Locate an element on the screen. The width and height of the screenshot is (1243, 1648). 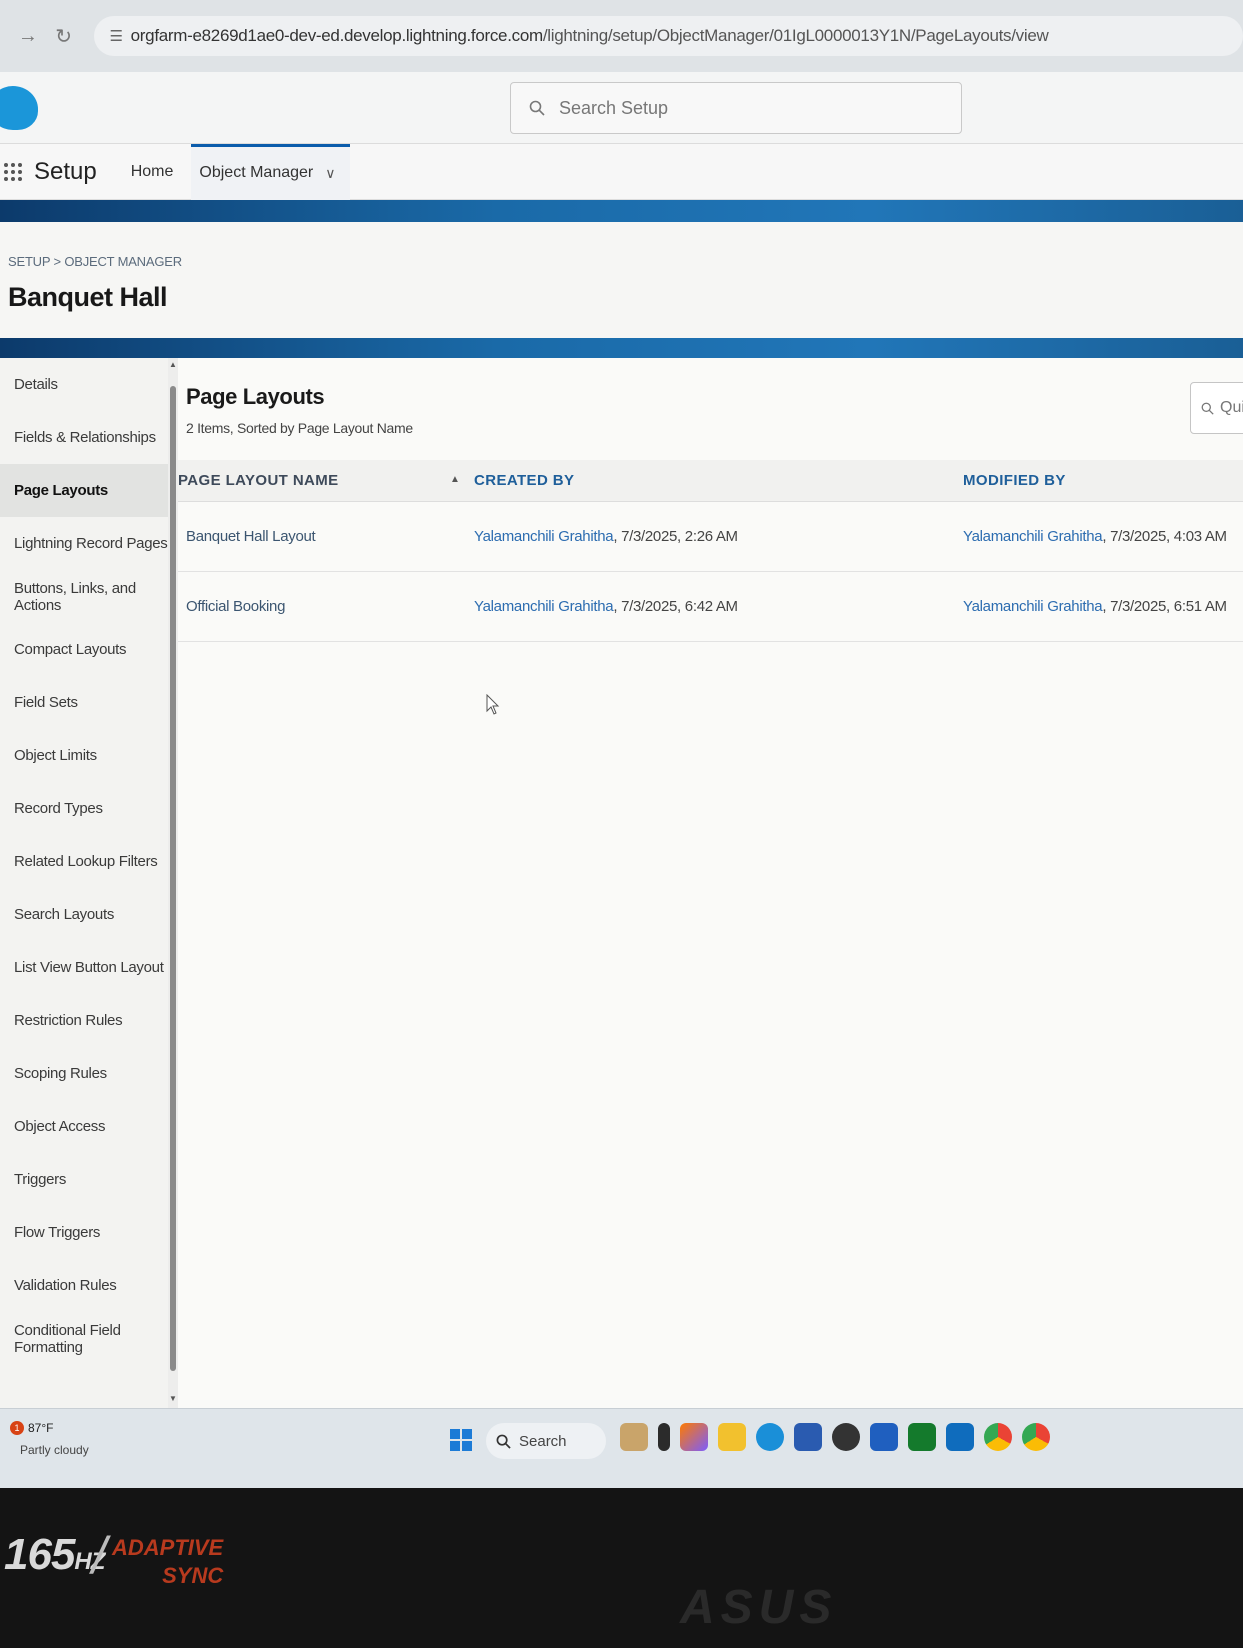
object-header: SETUP > OBJECT MANAGER Banquet Hall is located at coordinates (621, 280).